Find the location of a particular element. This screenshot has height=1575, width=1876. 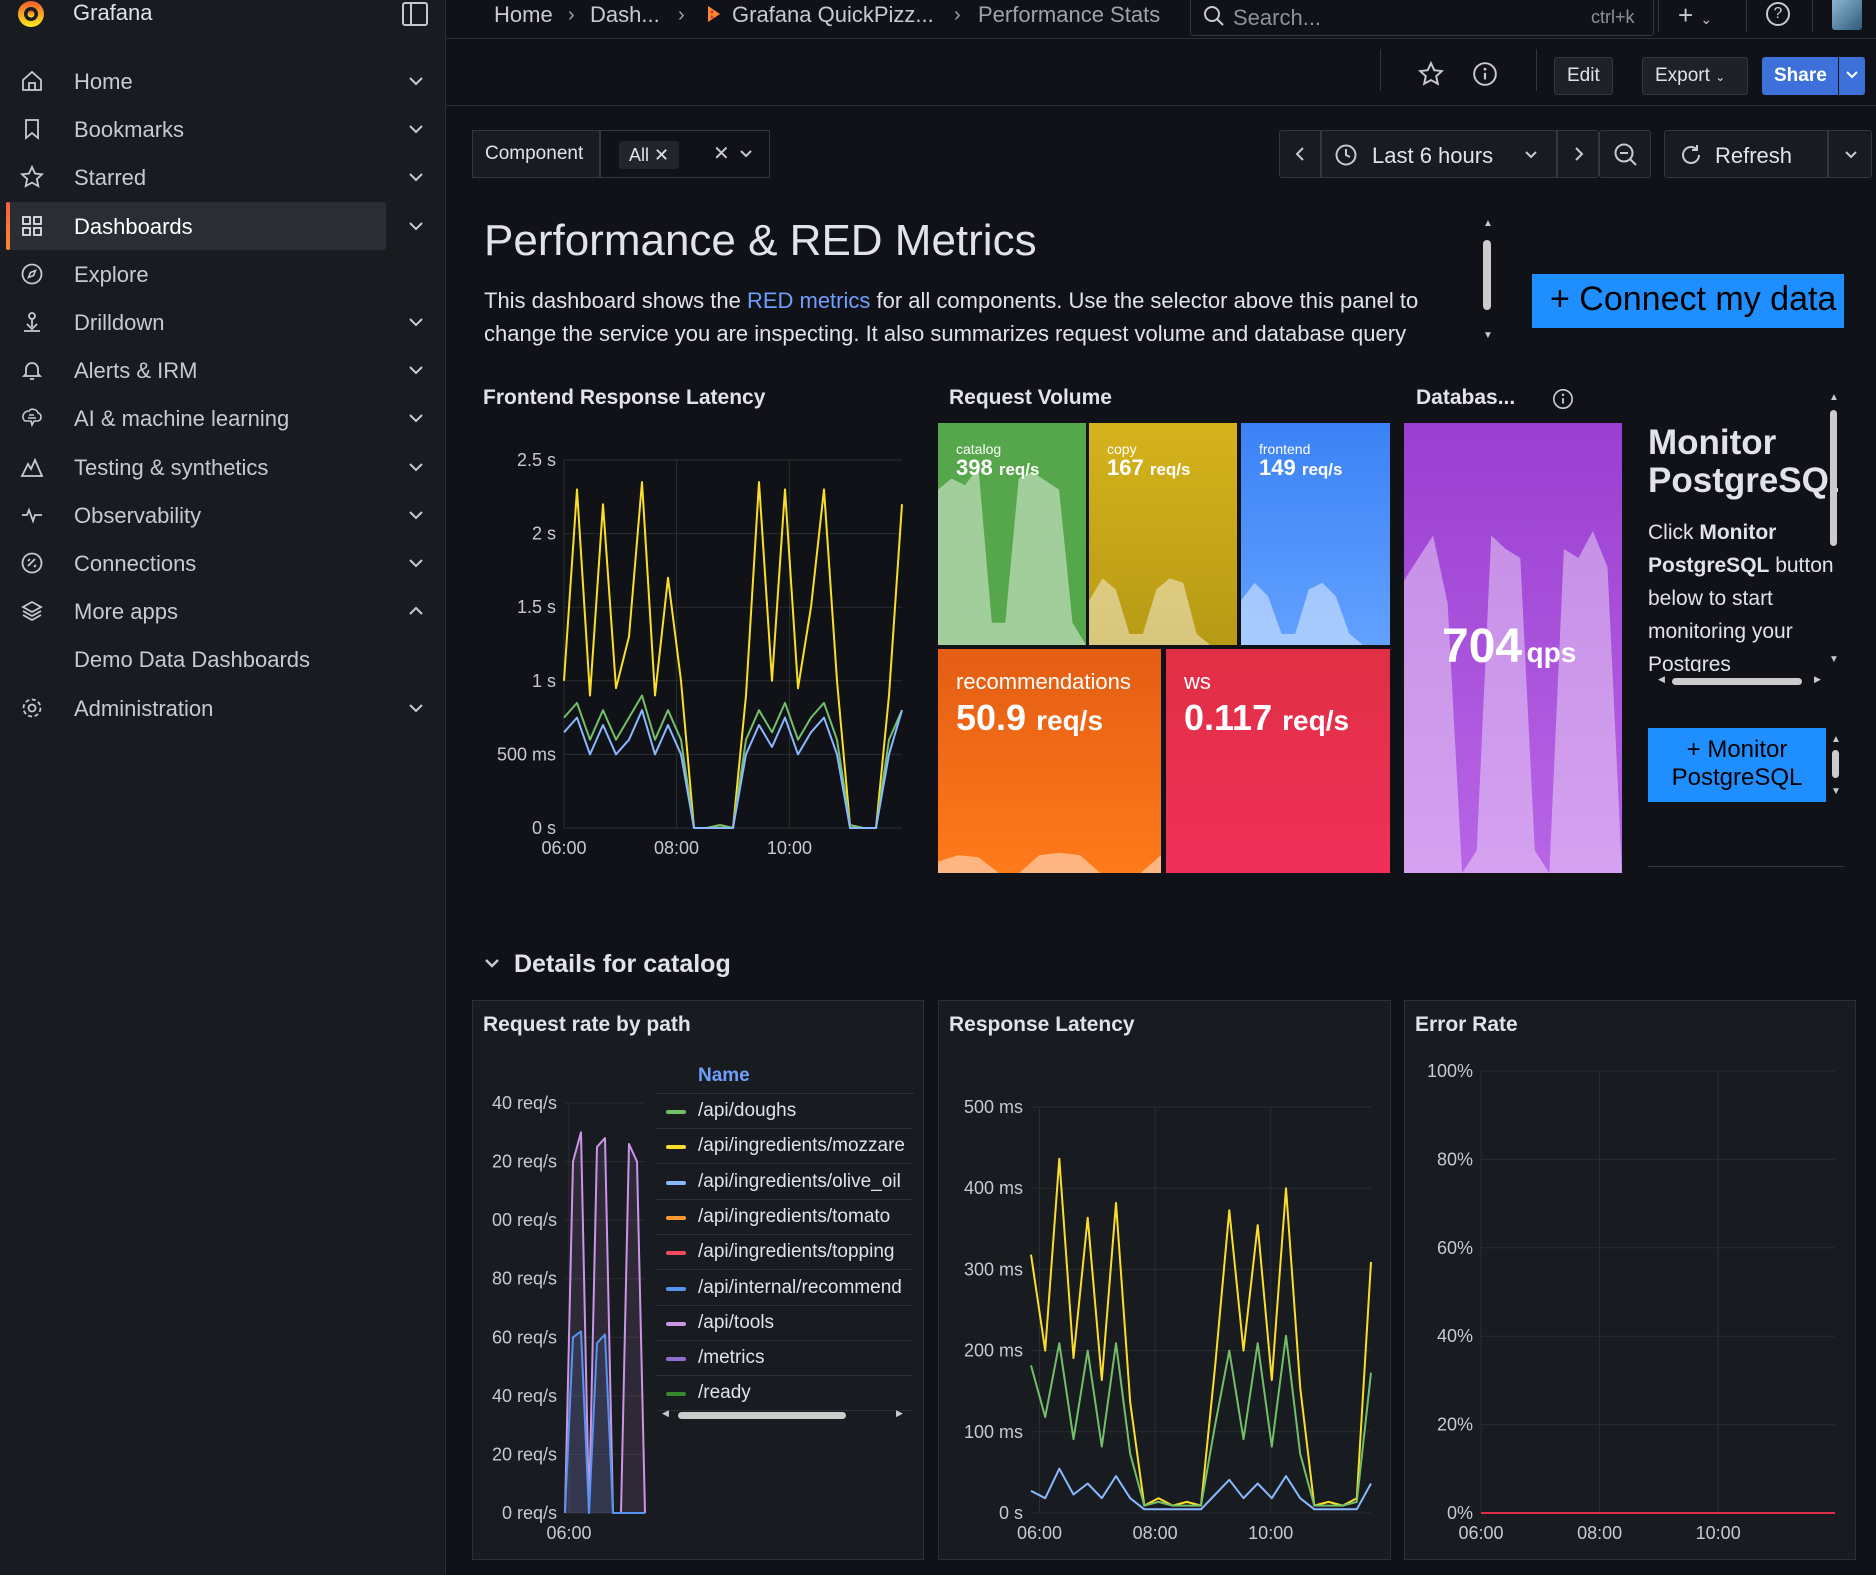

error-rate-chart: 0% 20% 40% 60% 80% 100% 06:00 08:00 10:00 is located at coordinates (1630, 1307).